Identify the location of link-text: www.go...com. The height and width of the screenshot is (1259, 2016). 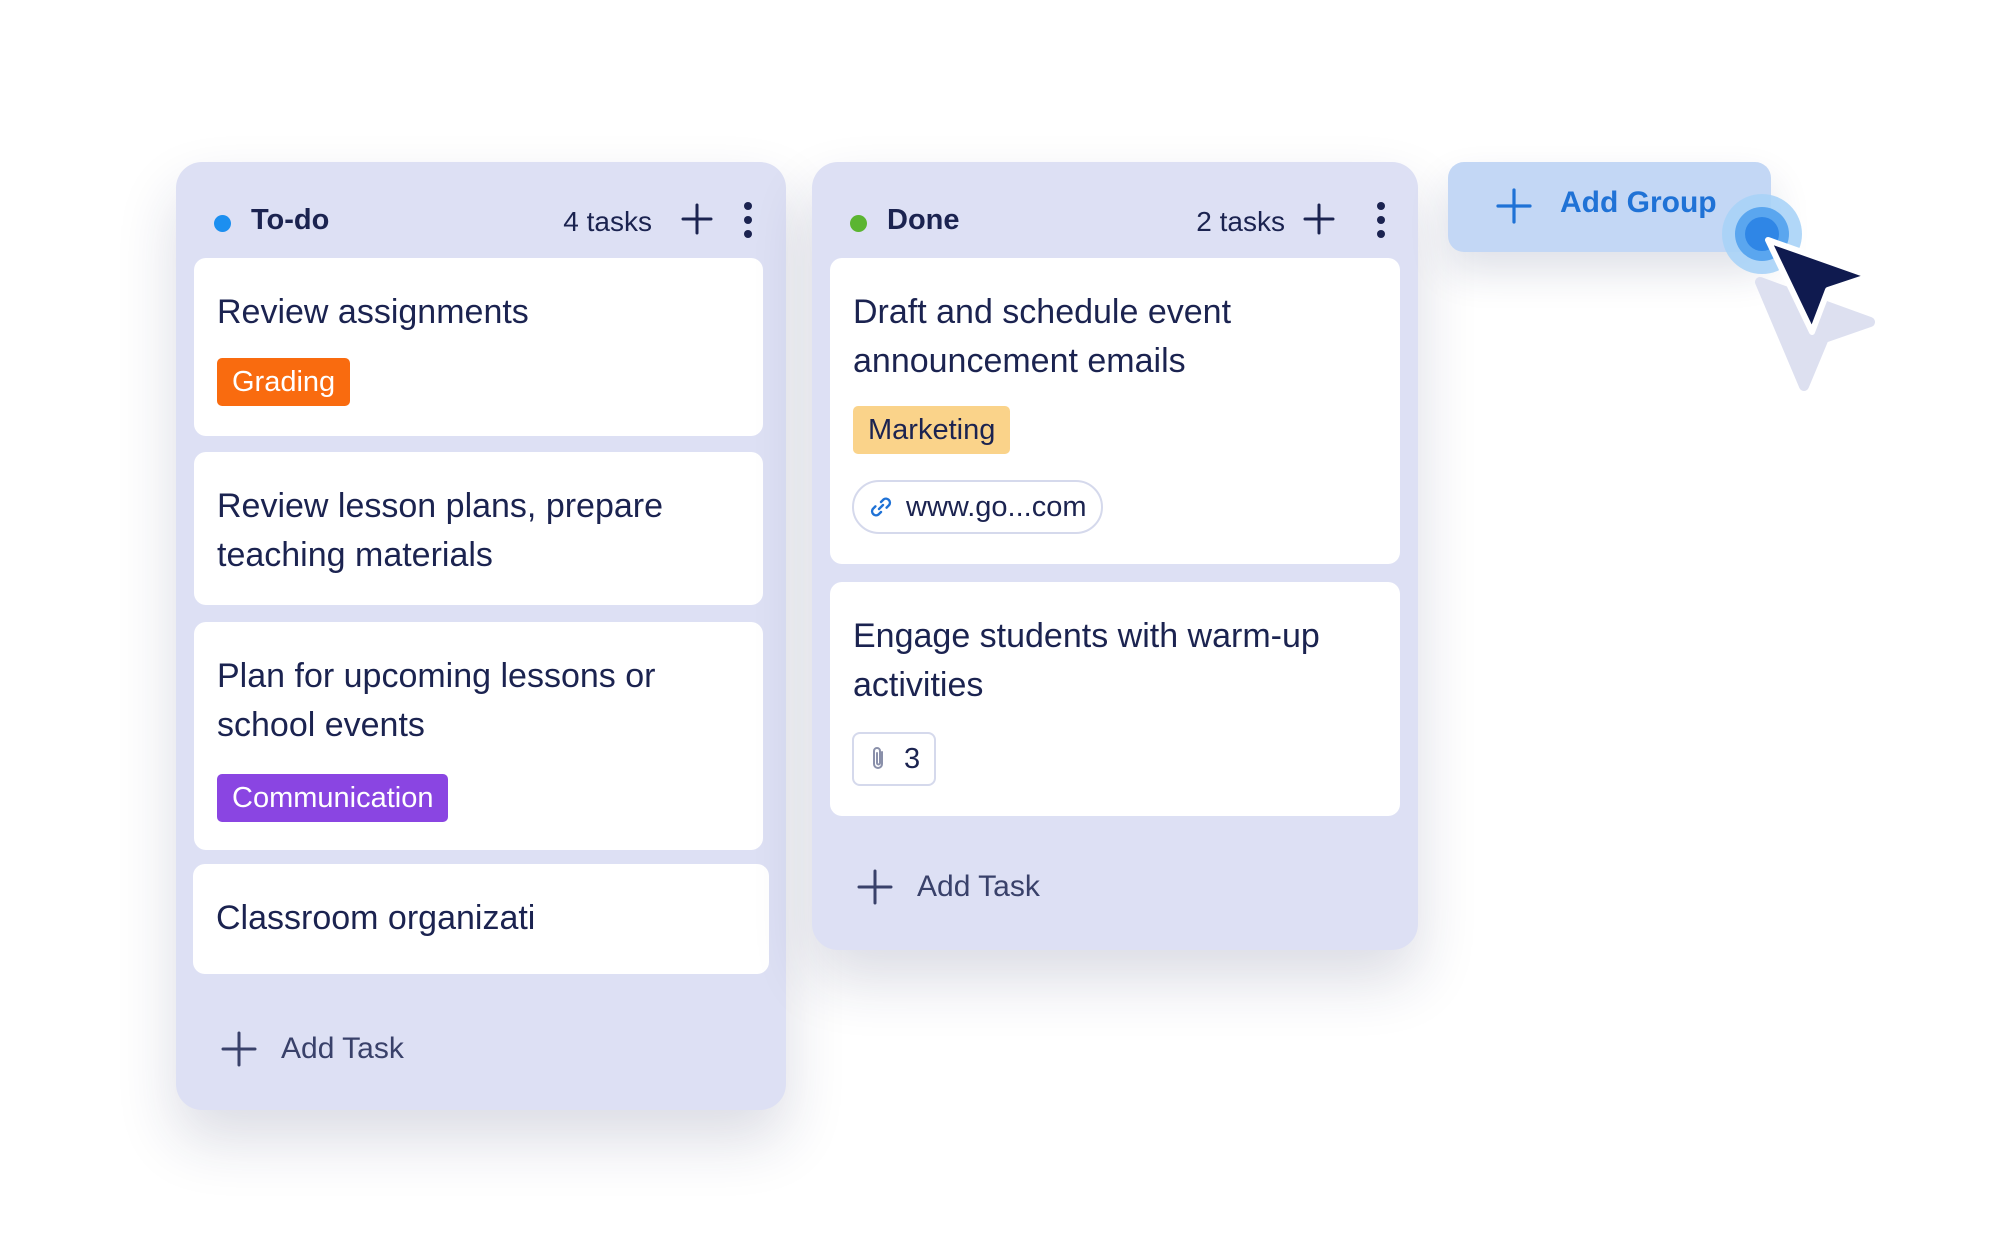
(996, 507).